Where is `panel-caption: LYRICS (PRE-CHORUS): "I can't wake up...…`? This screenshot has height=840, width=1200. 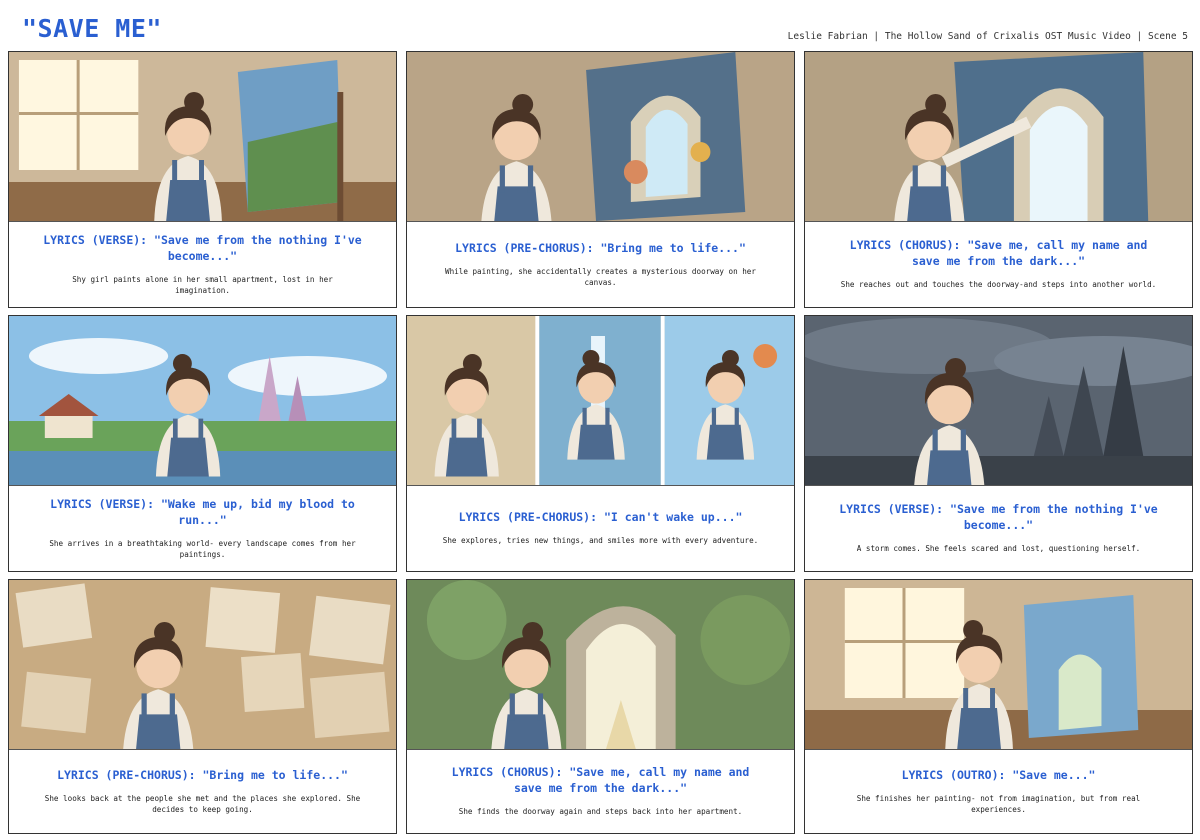 panel-caption: LYRICS (PRE-CHORUS): "I can't wake up...… is located at coordinates (600, 528).